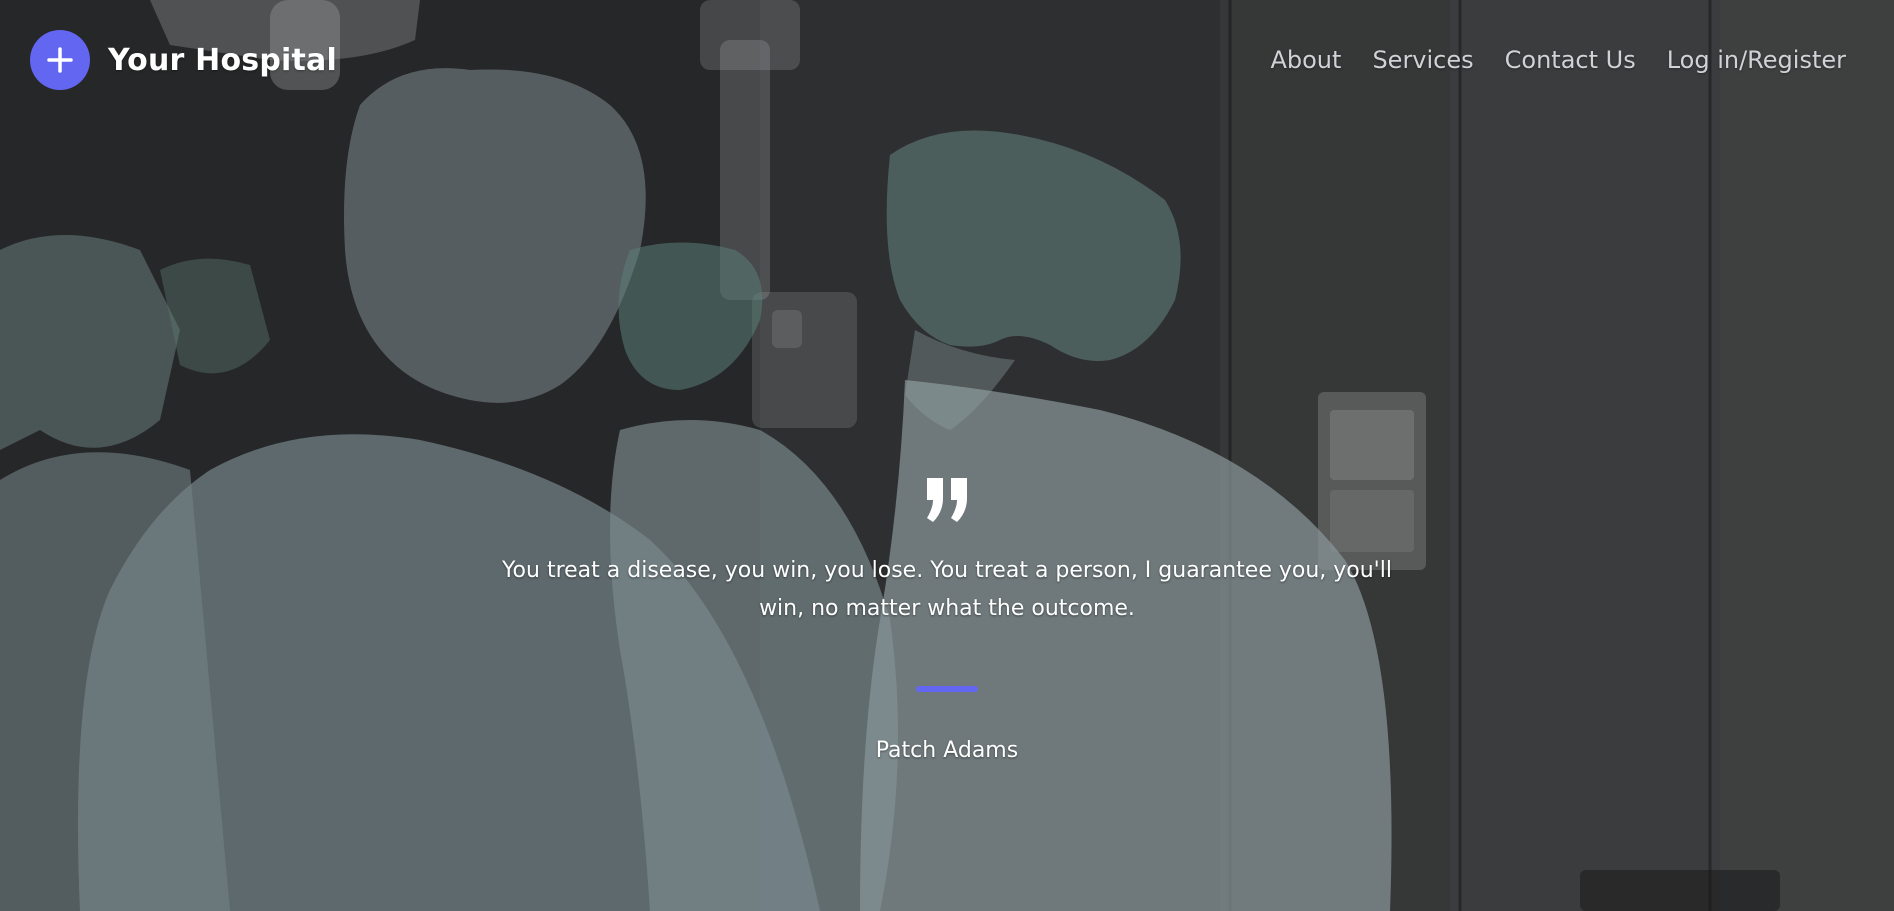  Describe the element at coordinates (947, 689) in the screenshot. I see `testimonial-divider` at that location.